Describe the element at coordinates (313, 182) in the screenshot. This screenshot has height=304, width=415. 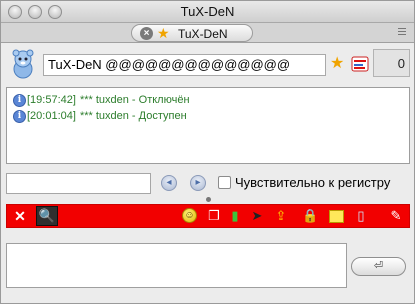
I see `case-sensitive-label: Чувствительно к регистру` at that location.